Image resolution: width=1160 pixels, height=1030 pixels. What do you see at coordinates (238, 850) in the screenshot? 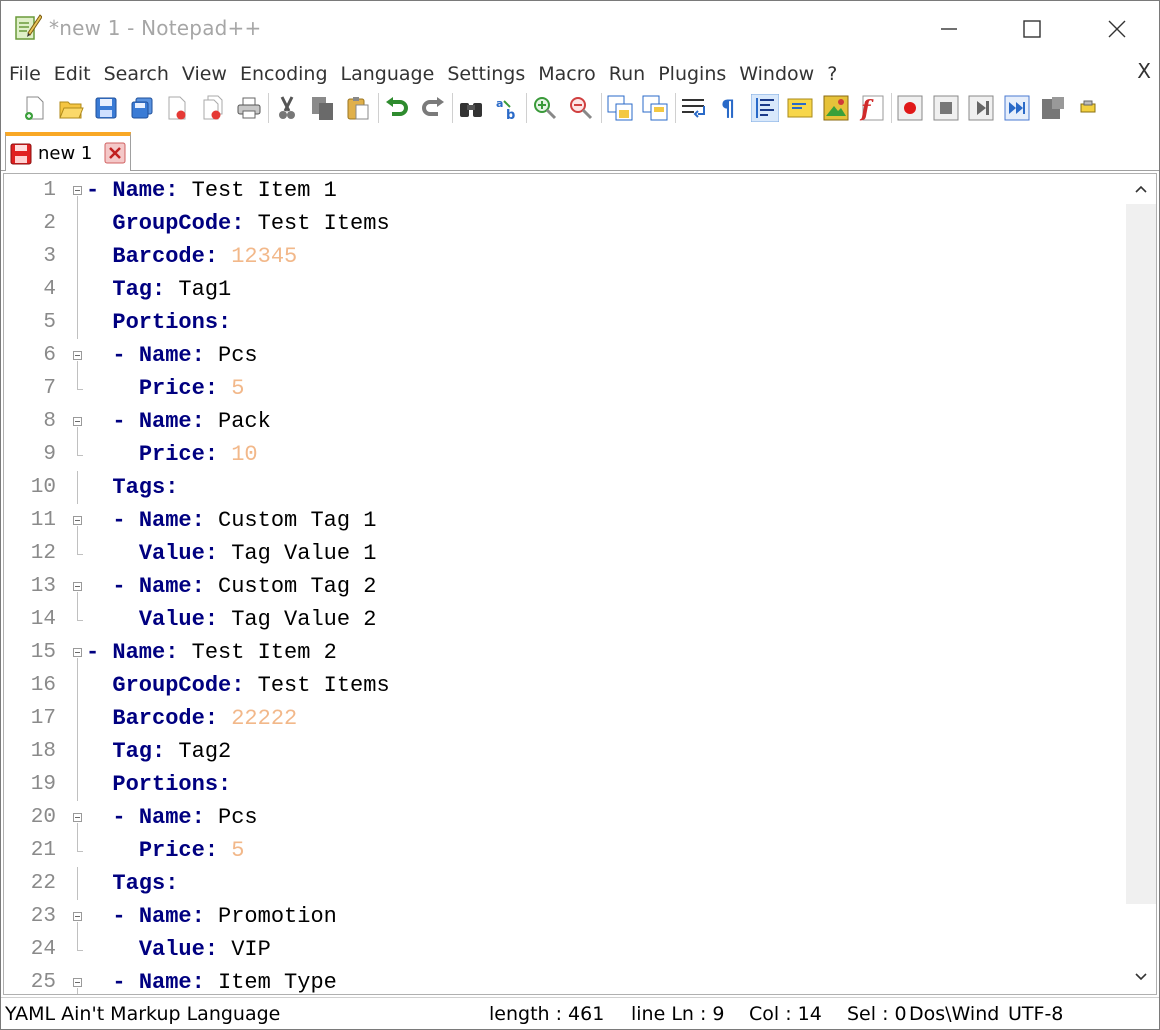
I see `yaml-number-value: 5` at bounding box center [238, 850].